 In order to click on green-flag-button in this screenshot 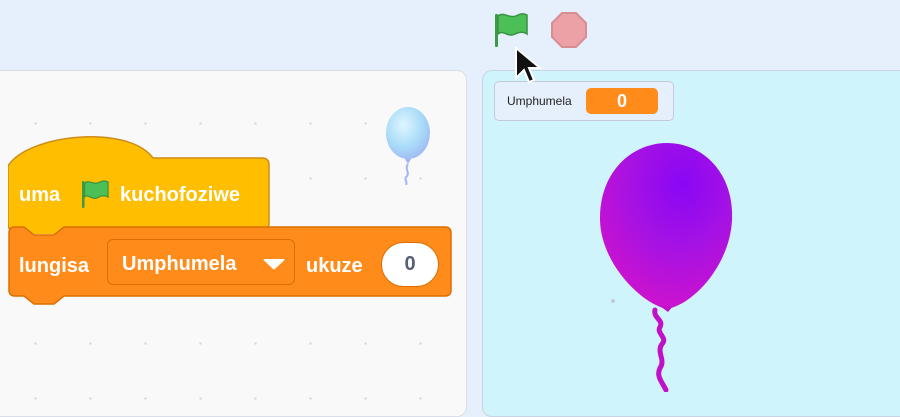, I will do `click(511, 30)`.